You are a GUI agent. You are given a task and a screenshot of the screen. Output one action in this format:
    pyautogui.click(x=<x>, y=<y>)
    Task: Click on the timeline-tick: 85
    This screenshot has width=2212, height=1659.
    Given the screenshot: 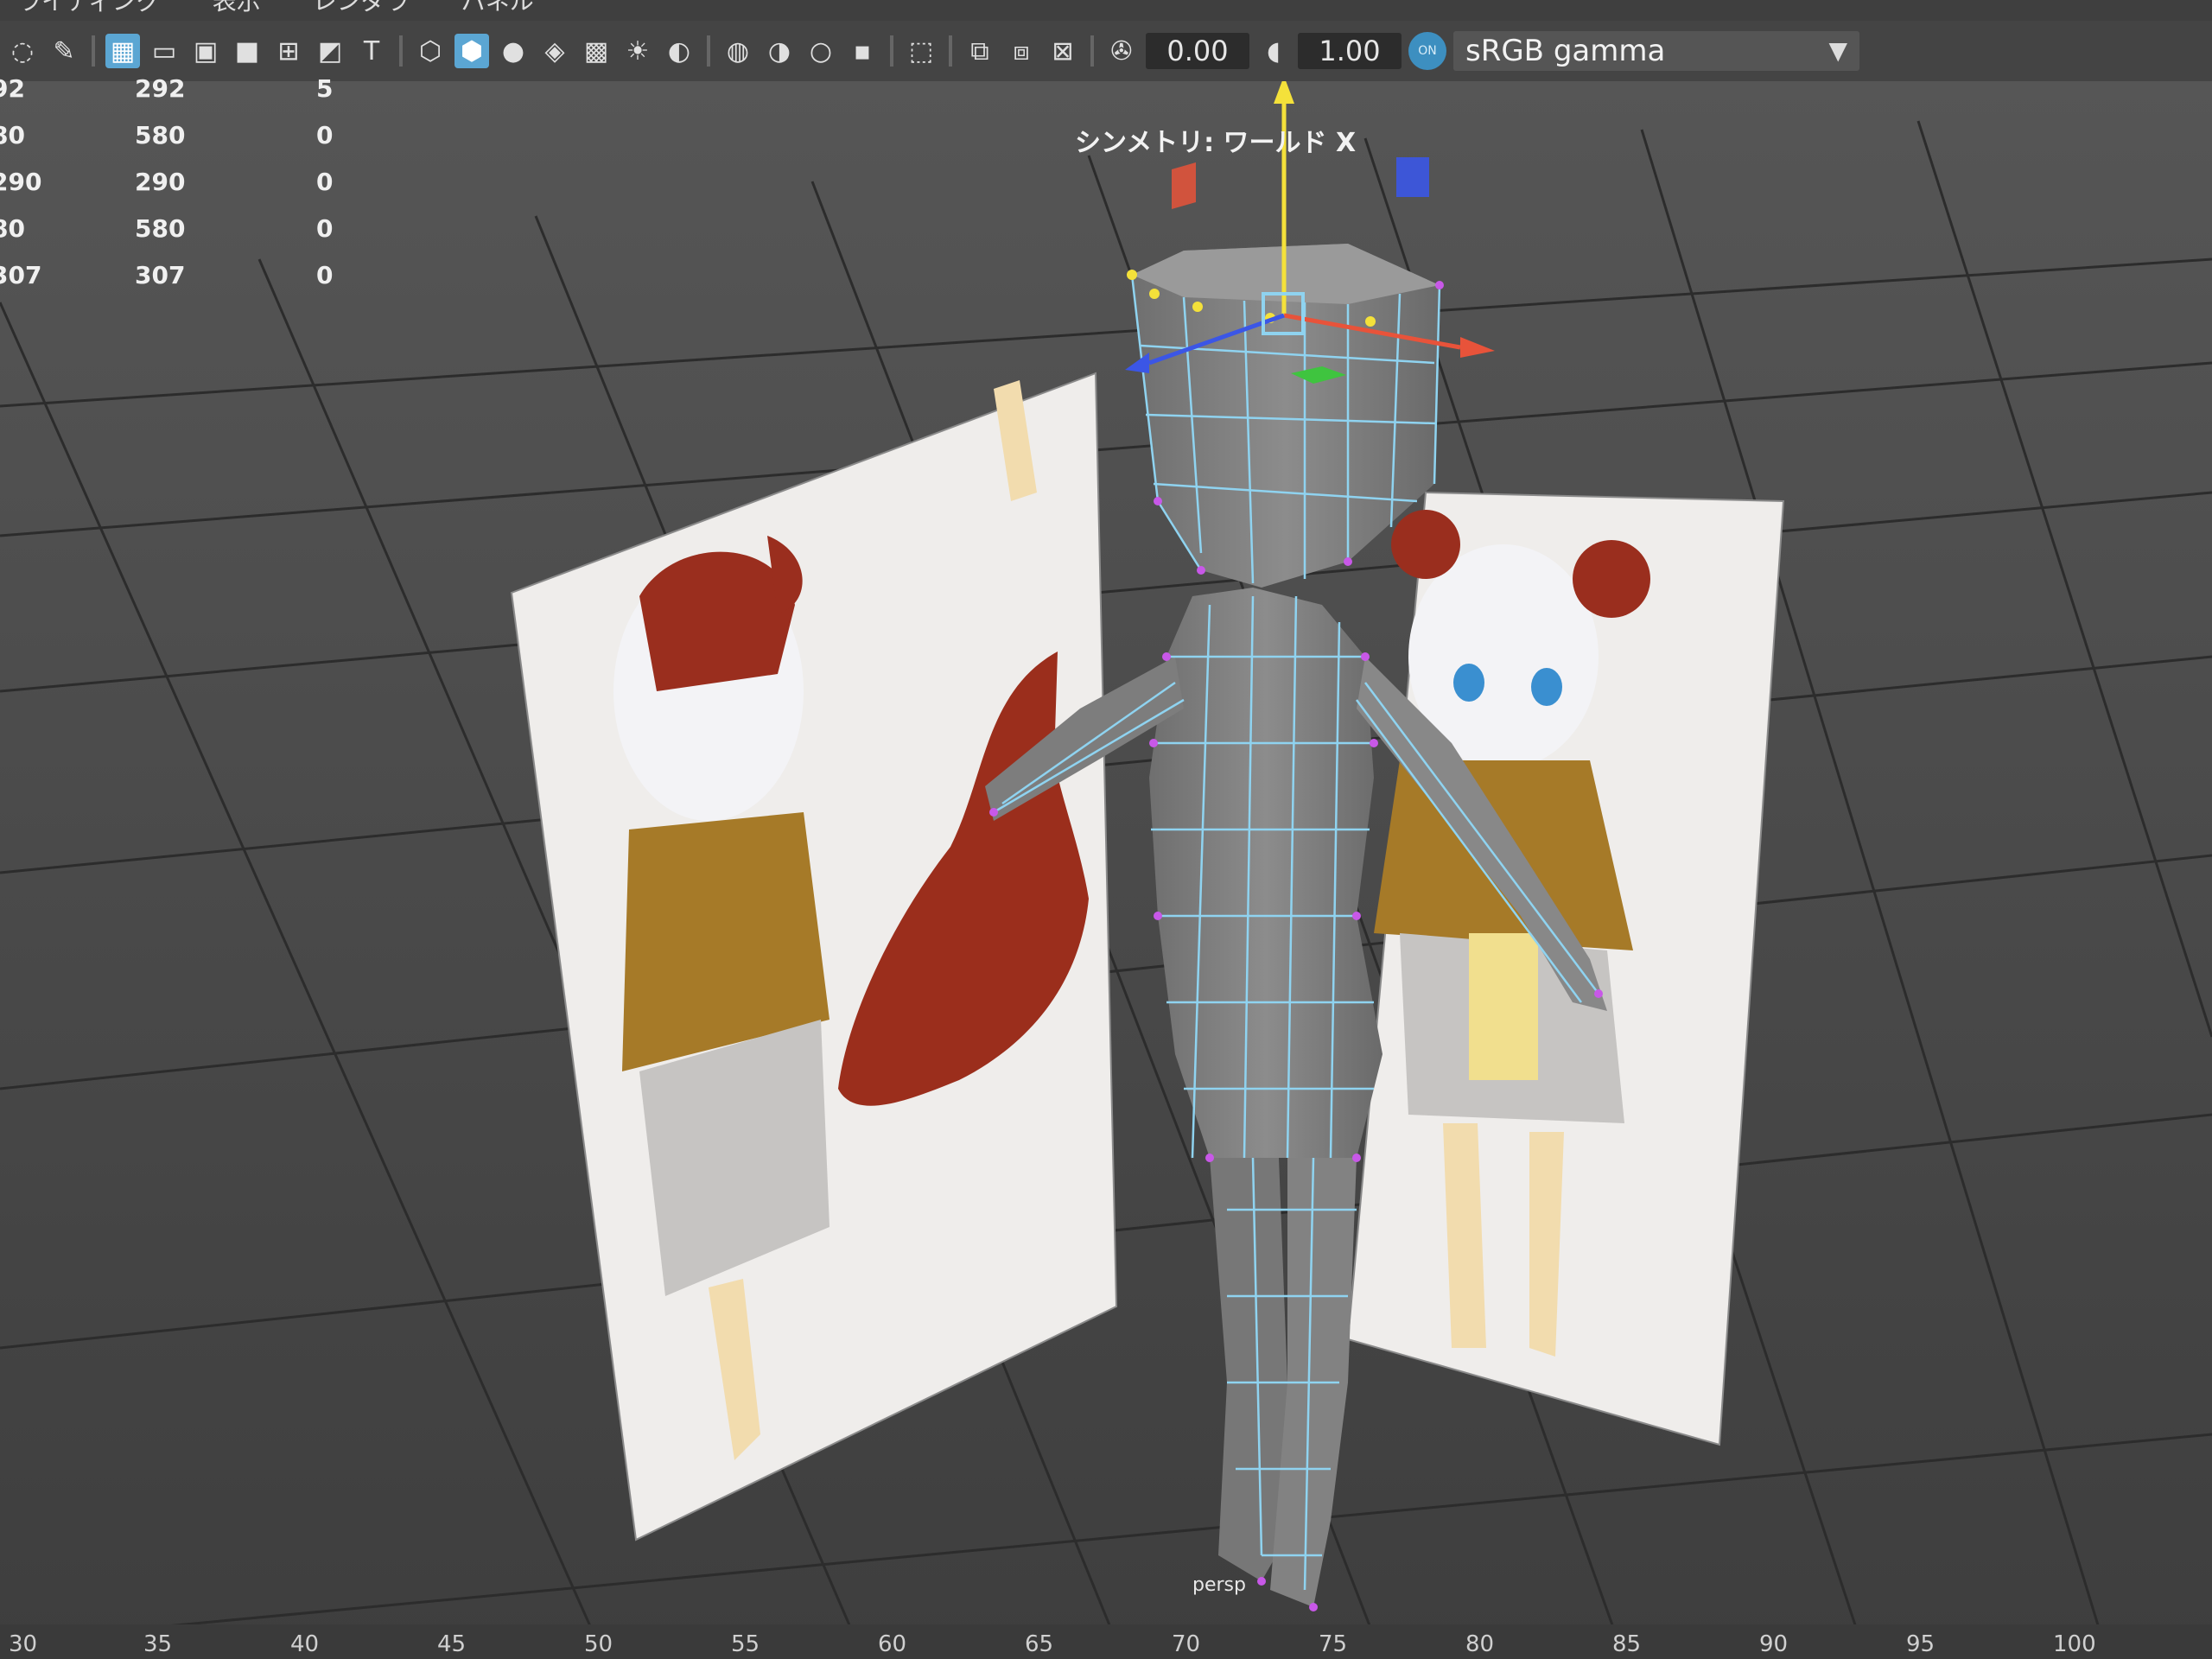 What is the action you would take?
    pyautogui.click(x=1627, y=1644)
    